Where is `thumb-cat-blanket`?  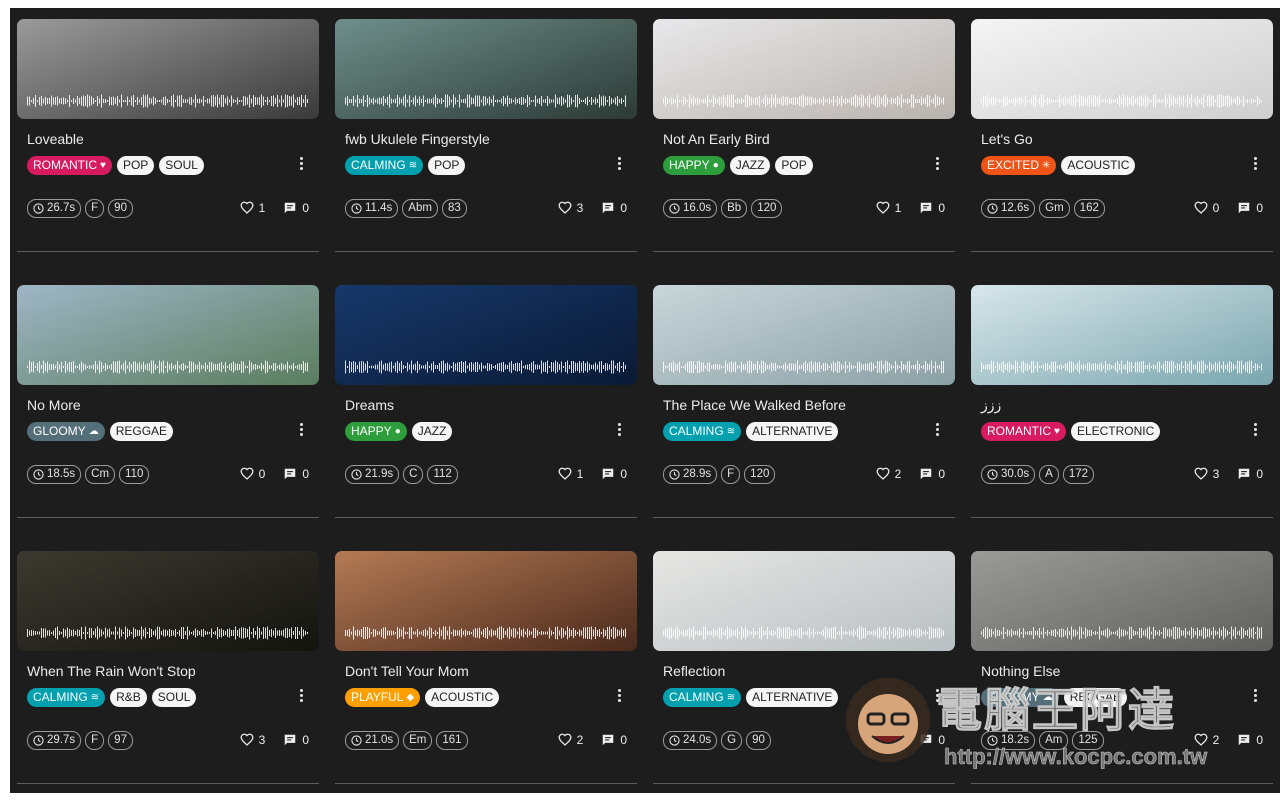
thumb-cat-blanket is located at coordinates (804, 69).